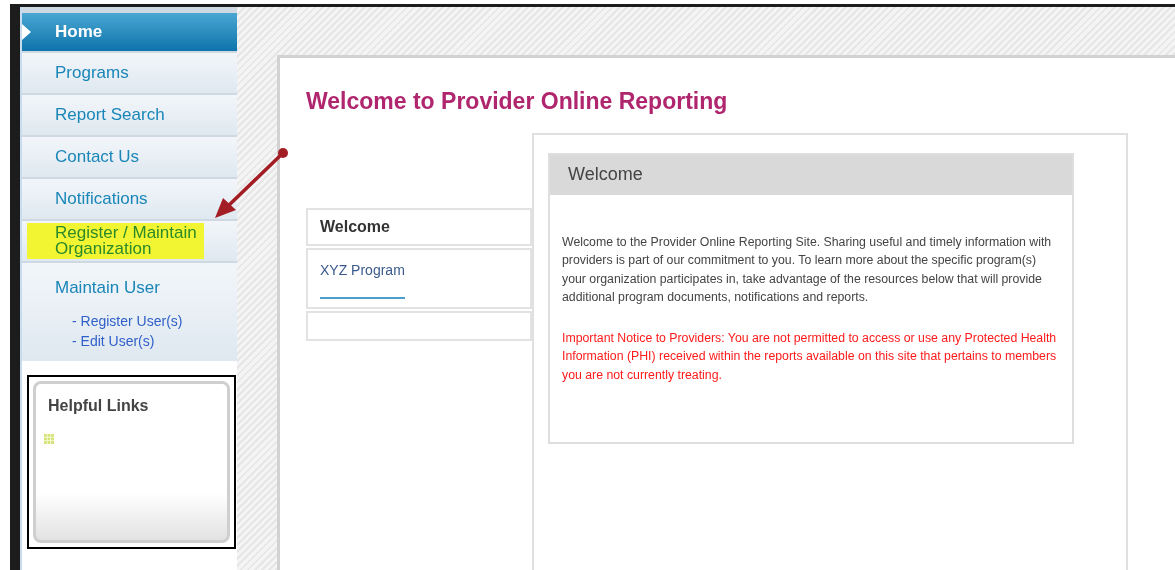 This screenshot has width=1175, height=570. What do you see at coordinates (79, 32) in the screenshot?
I see `nav-item: Home` at bounding box center [79, 32].